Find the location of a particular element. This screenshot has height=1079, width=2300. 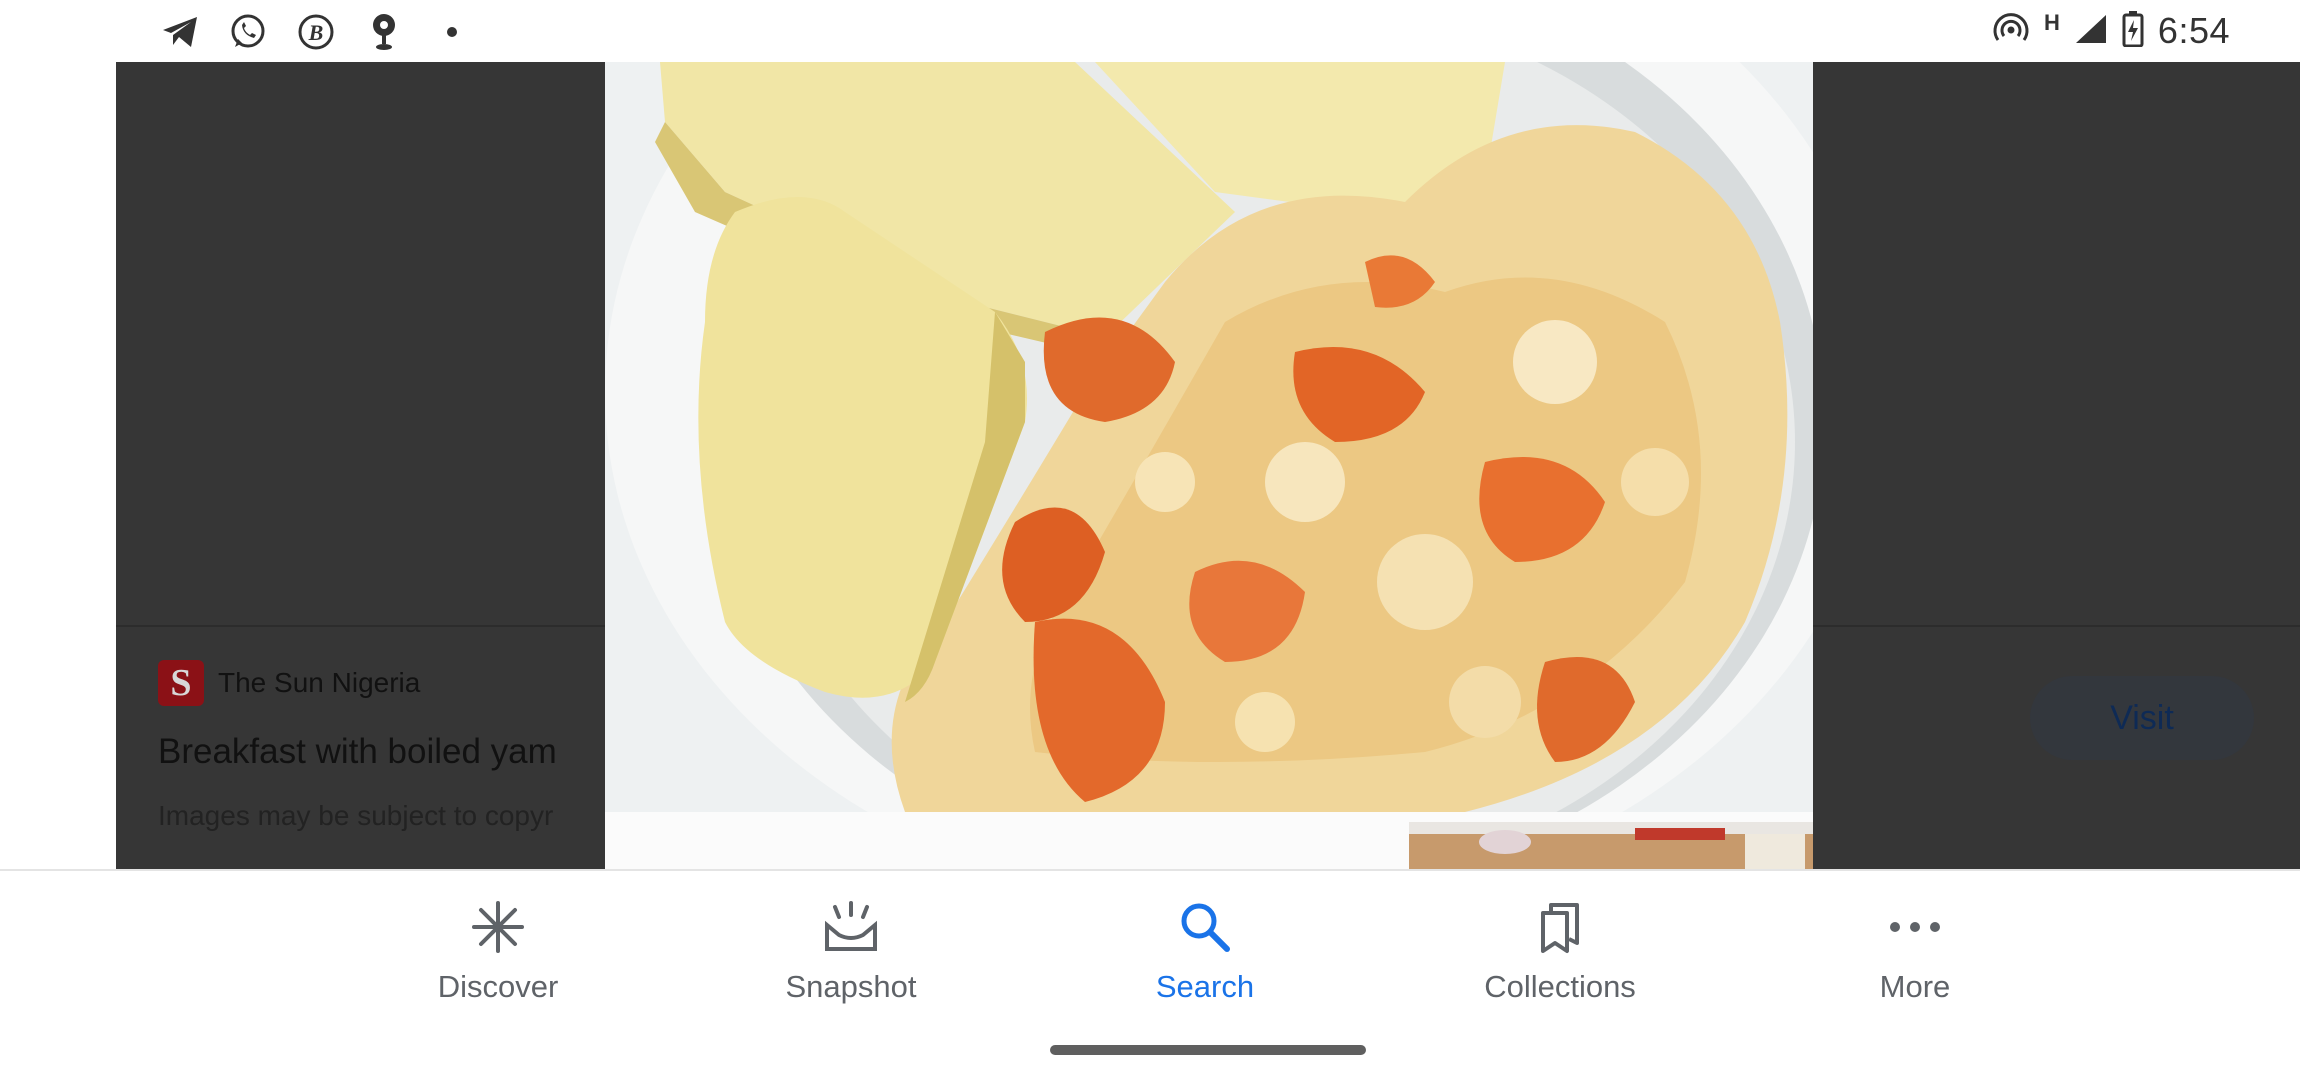

home-gesture-bar is located at coordinates (1208, 1050).